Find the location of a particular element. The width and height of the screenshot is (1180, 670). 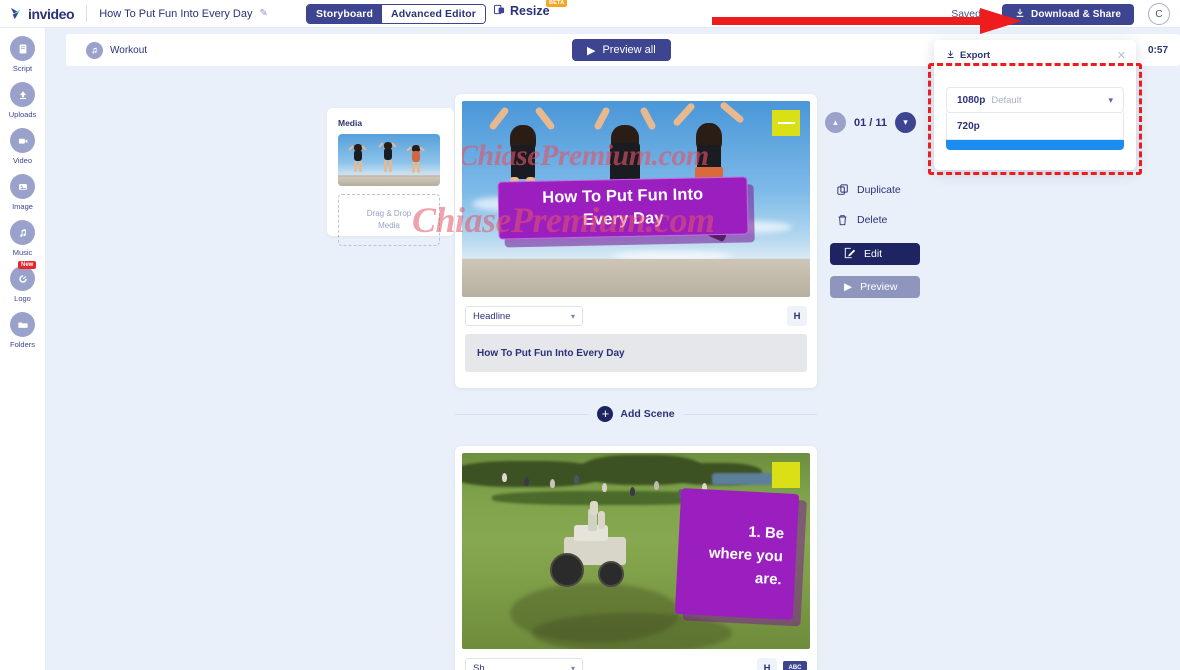

avatar: C is located at coordinates (1159, 14).